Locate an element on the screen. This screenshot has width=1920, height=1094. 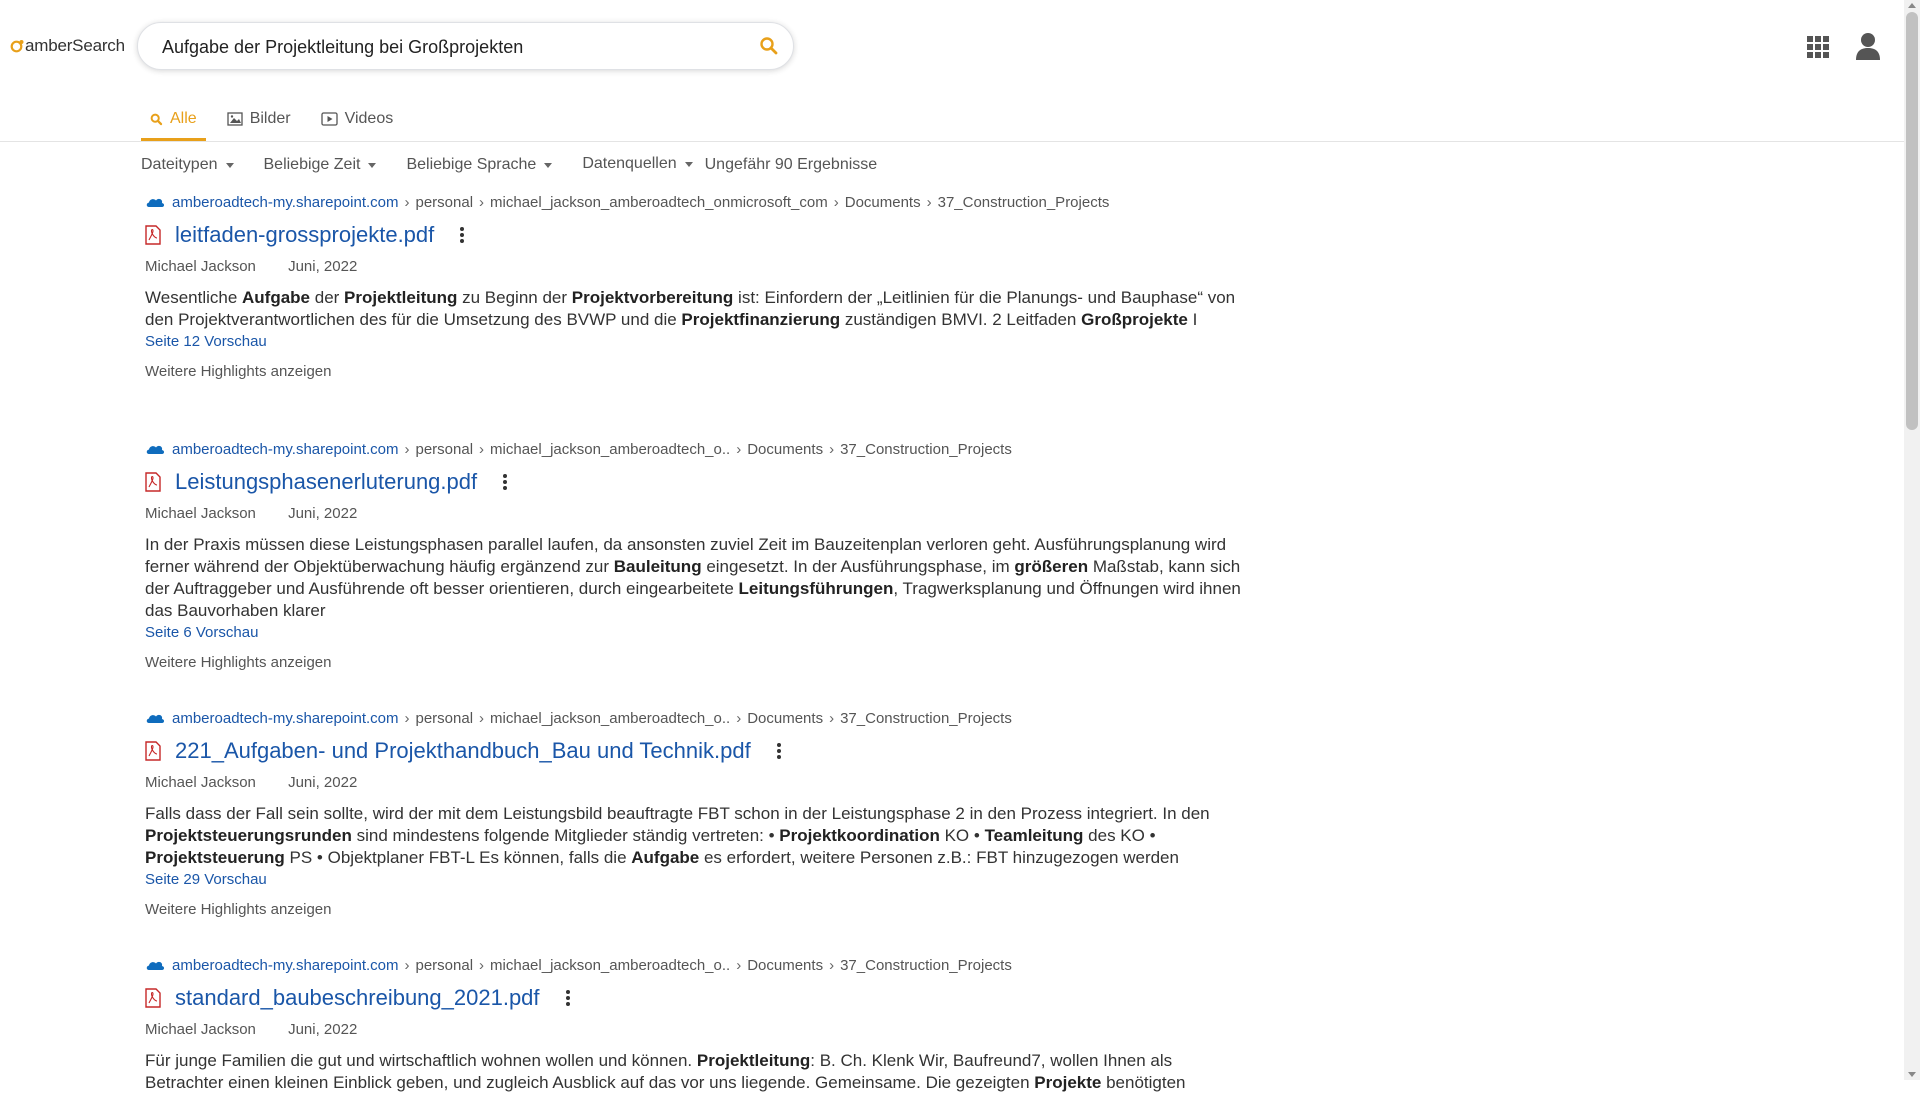
tabs-divider is located at coordinates (952, 141).